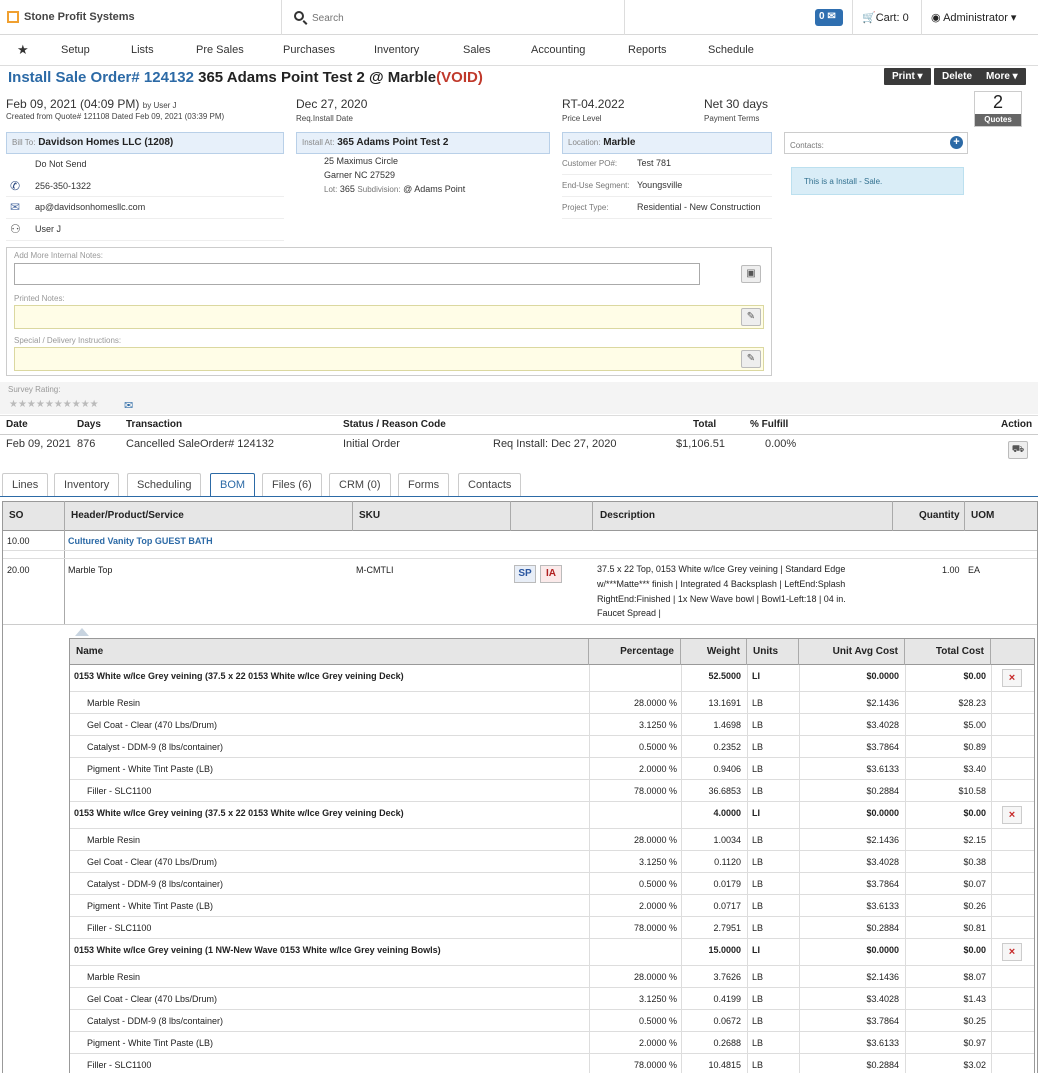  What do you see at coordinates (951, 570) in the screenshot?
I see `bom-item-qty: 1.00` at bounding box center [951, 570].